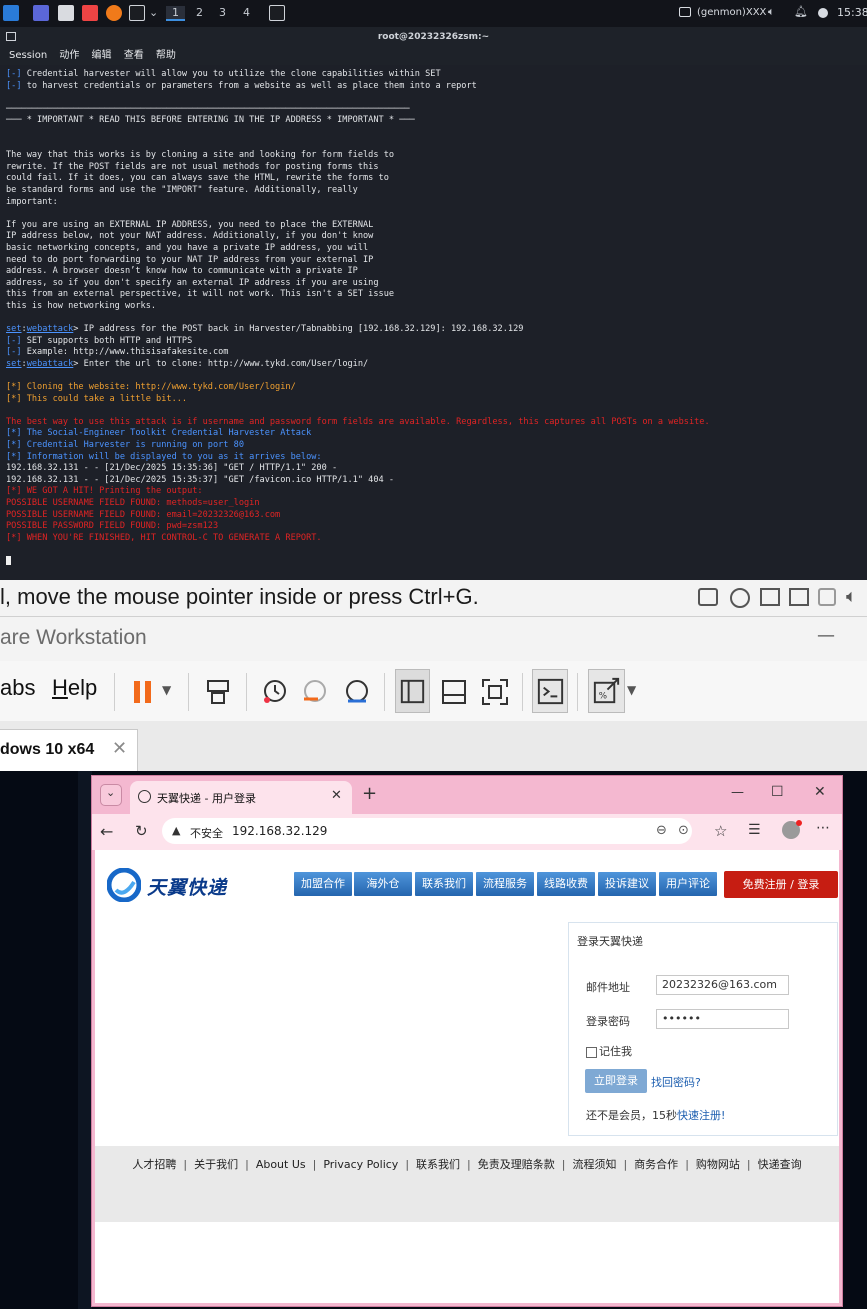 The height and width of the screenshot is (1309, 867). Describe the element at coordinates (137, 13) in the screenshot. I see `terminal-launcher-icon` at that location.